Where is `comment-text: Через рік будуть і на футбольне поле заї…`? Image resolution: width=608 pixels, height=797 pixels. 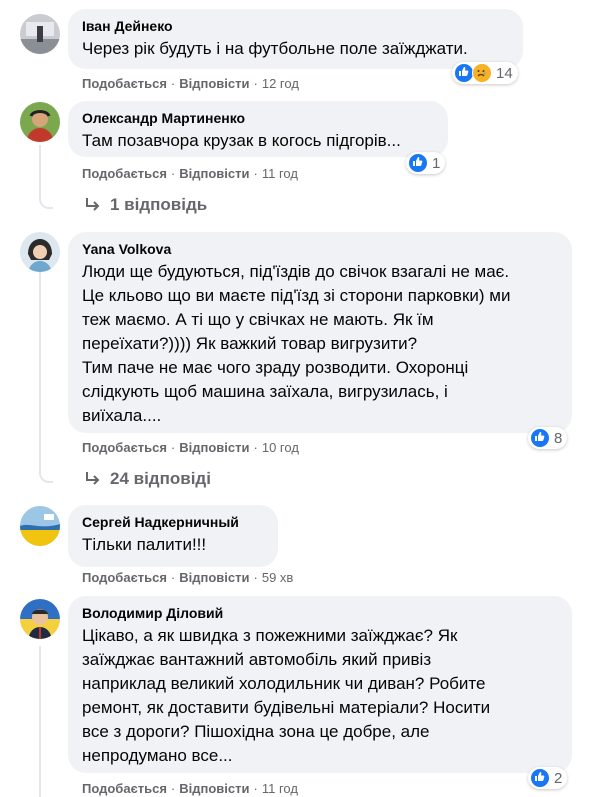 comment-text: Через рік будуть і на футбольне поле заї… is located at coordinates (275, 48).